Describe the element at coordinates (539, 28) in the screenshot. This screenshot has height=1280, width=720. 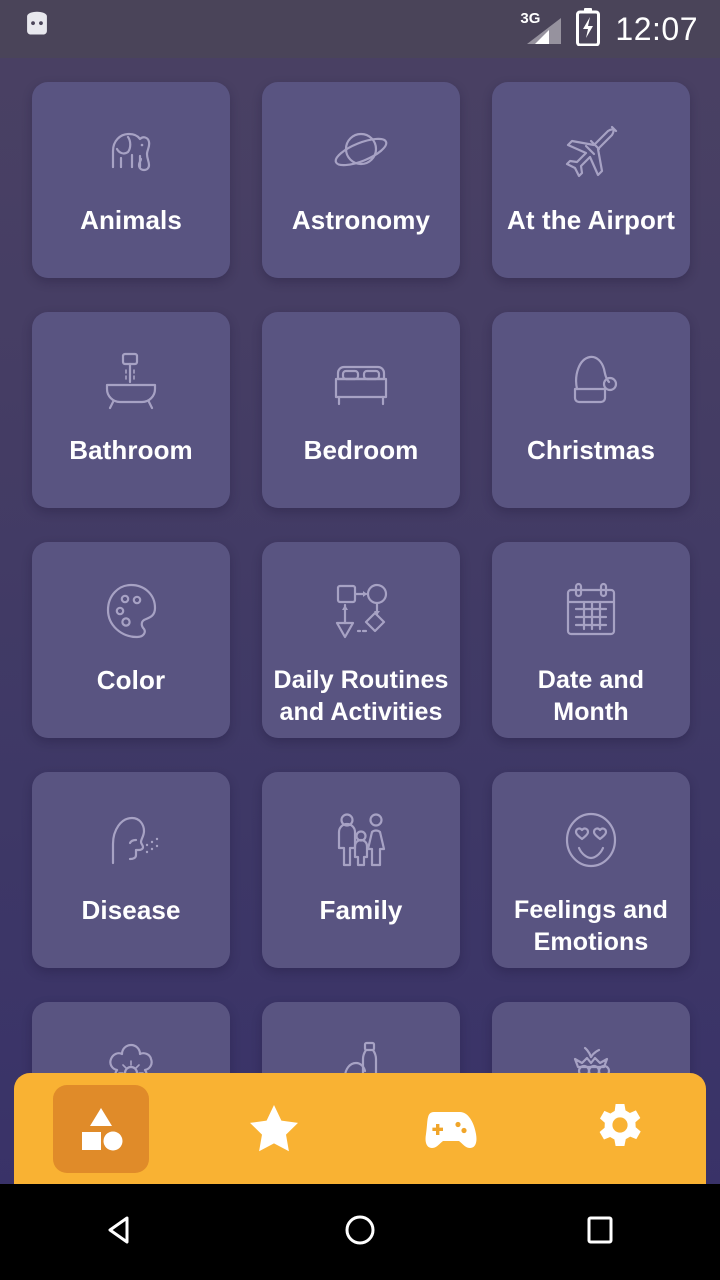
I see `signal-bars-icon: 3G` at that location.